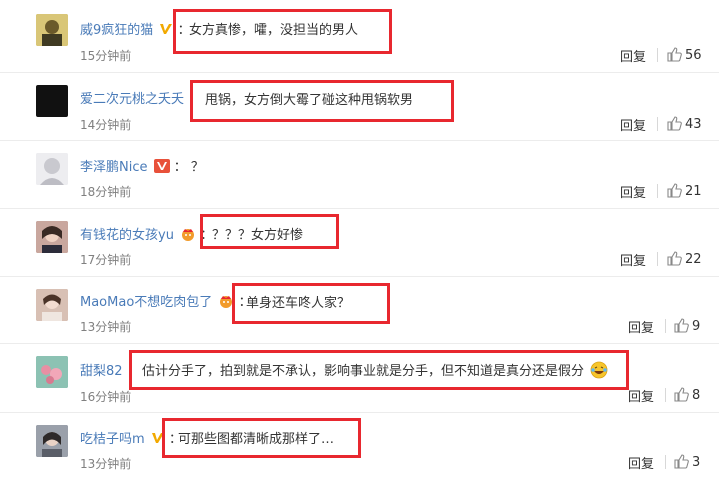  I want to click on comment-text: ？, so click(197, 167).